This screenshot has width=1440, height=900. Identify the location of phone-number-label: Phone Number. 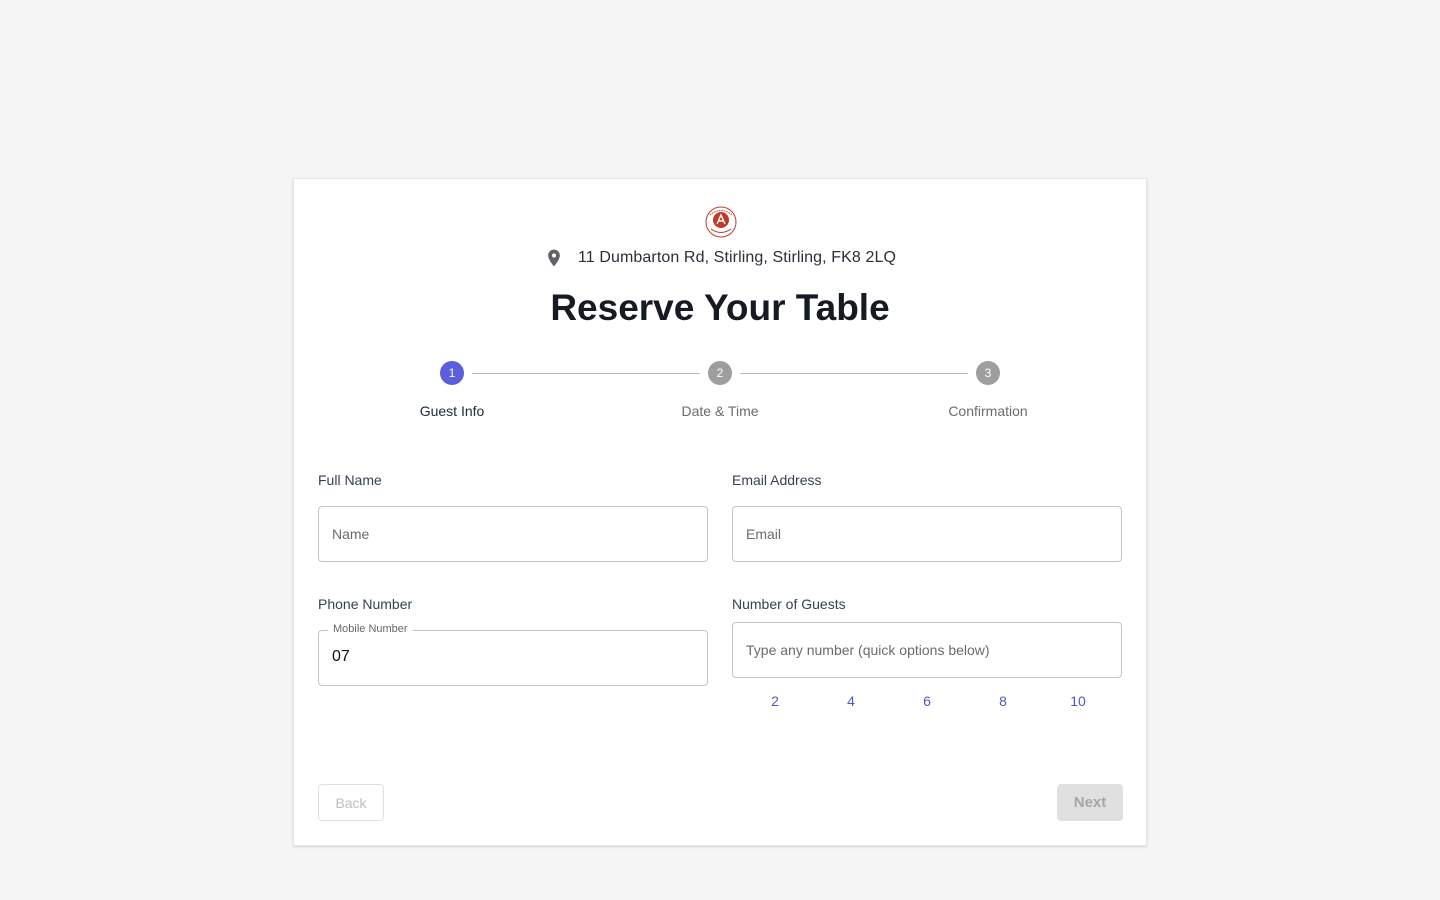
(365, 604).